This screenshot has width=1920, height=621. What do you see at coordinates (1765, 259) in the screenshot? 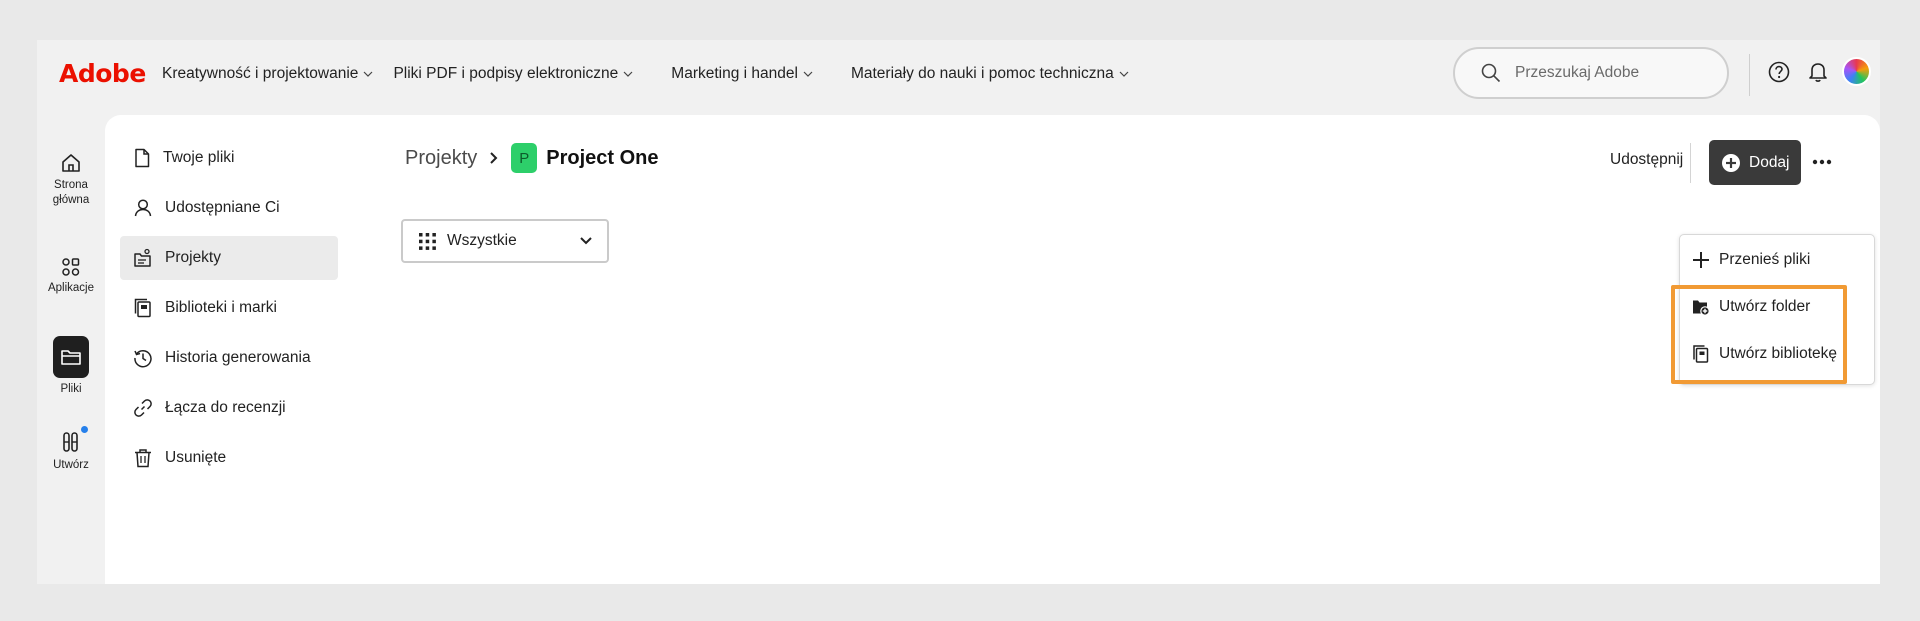
I see `menu-item-label: Przenieś pliki` at bounding box center [1765, 259].